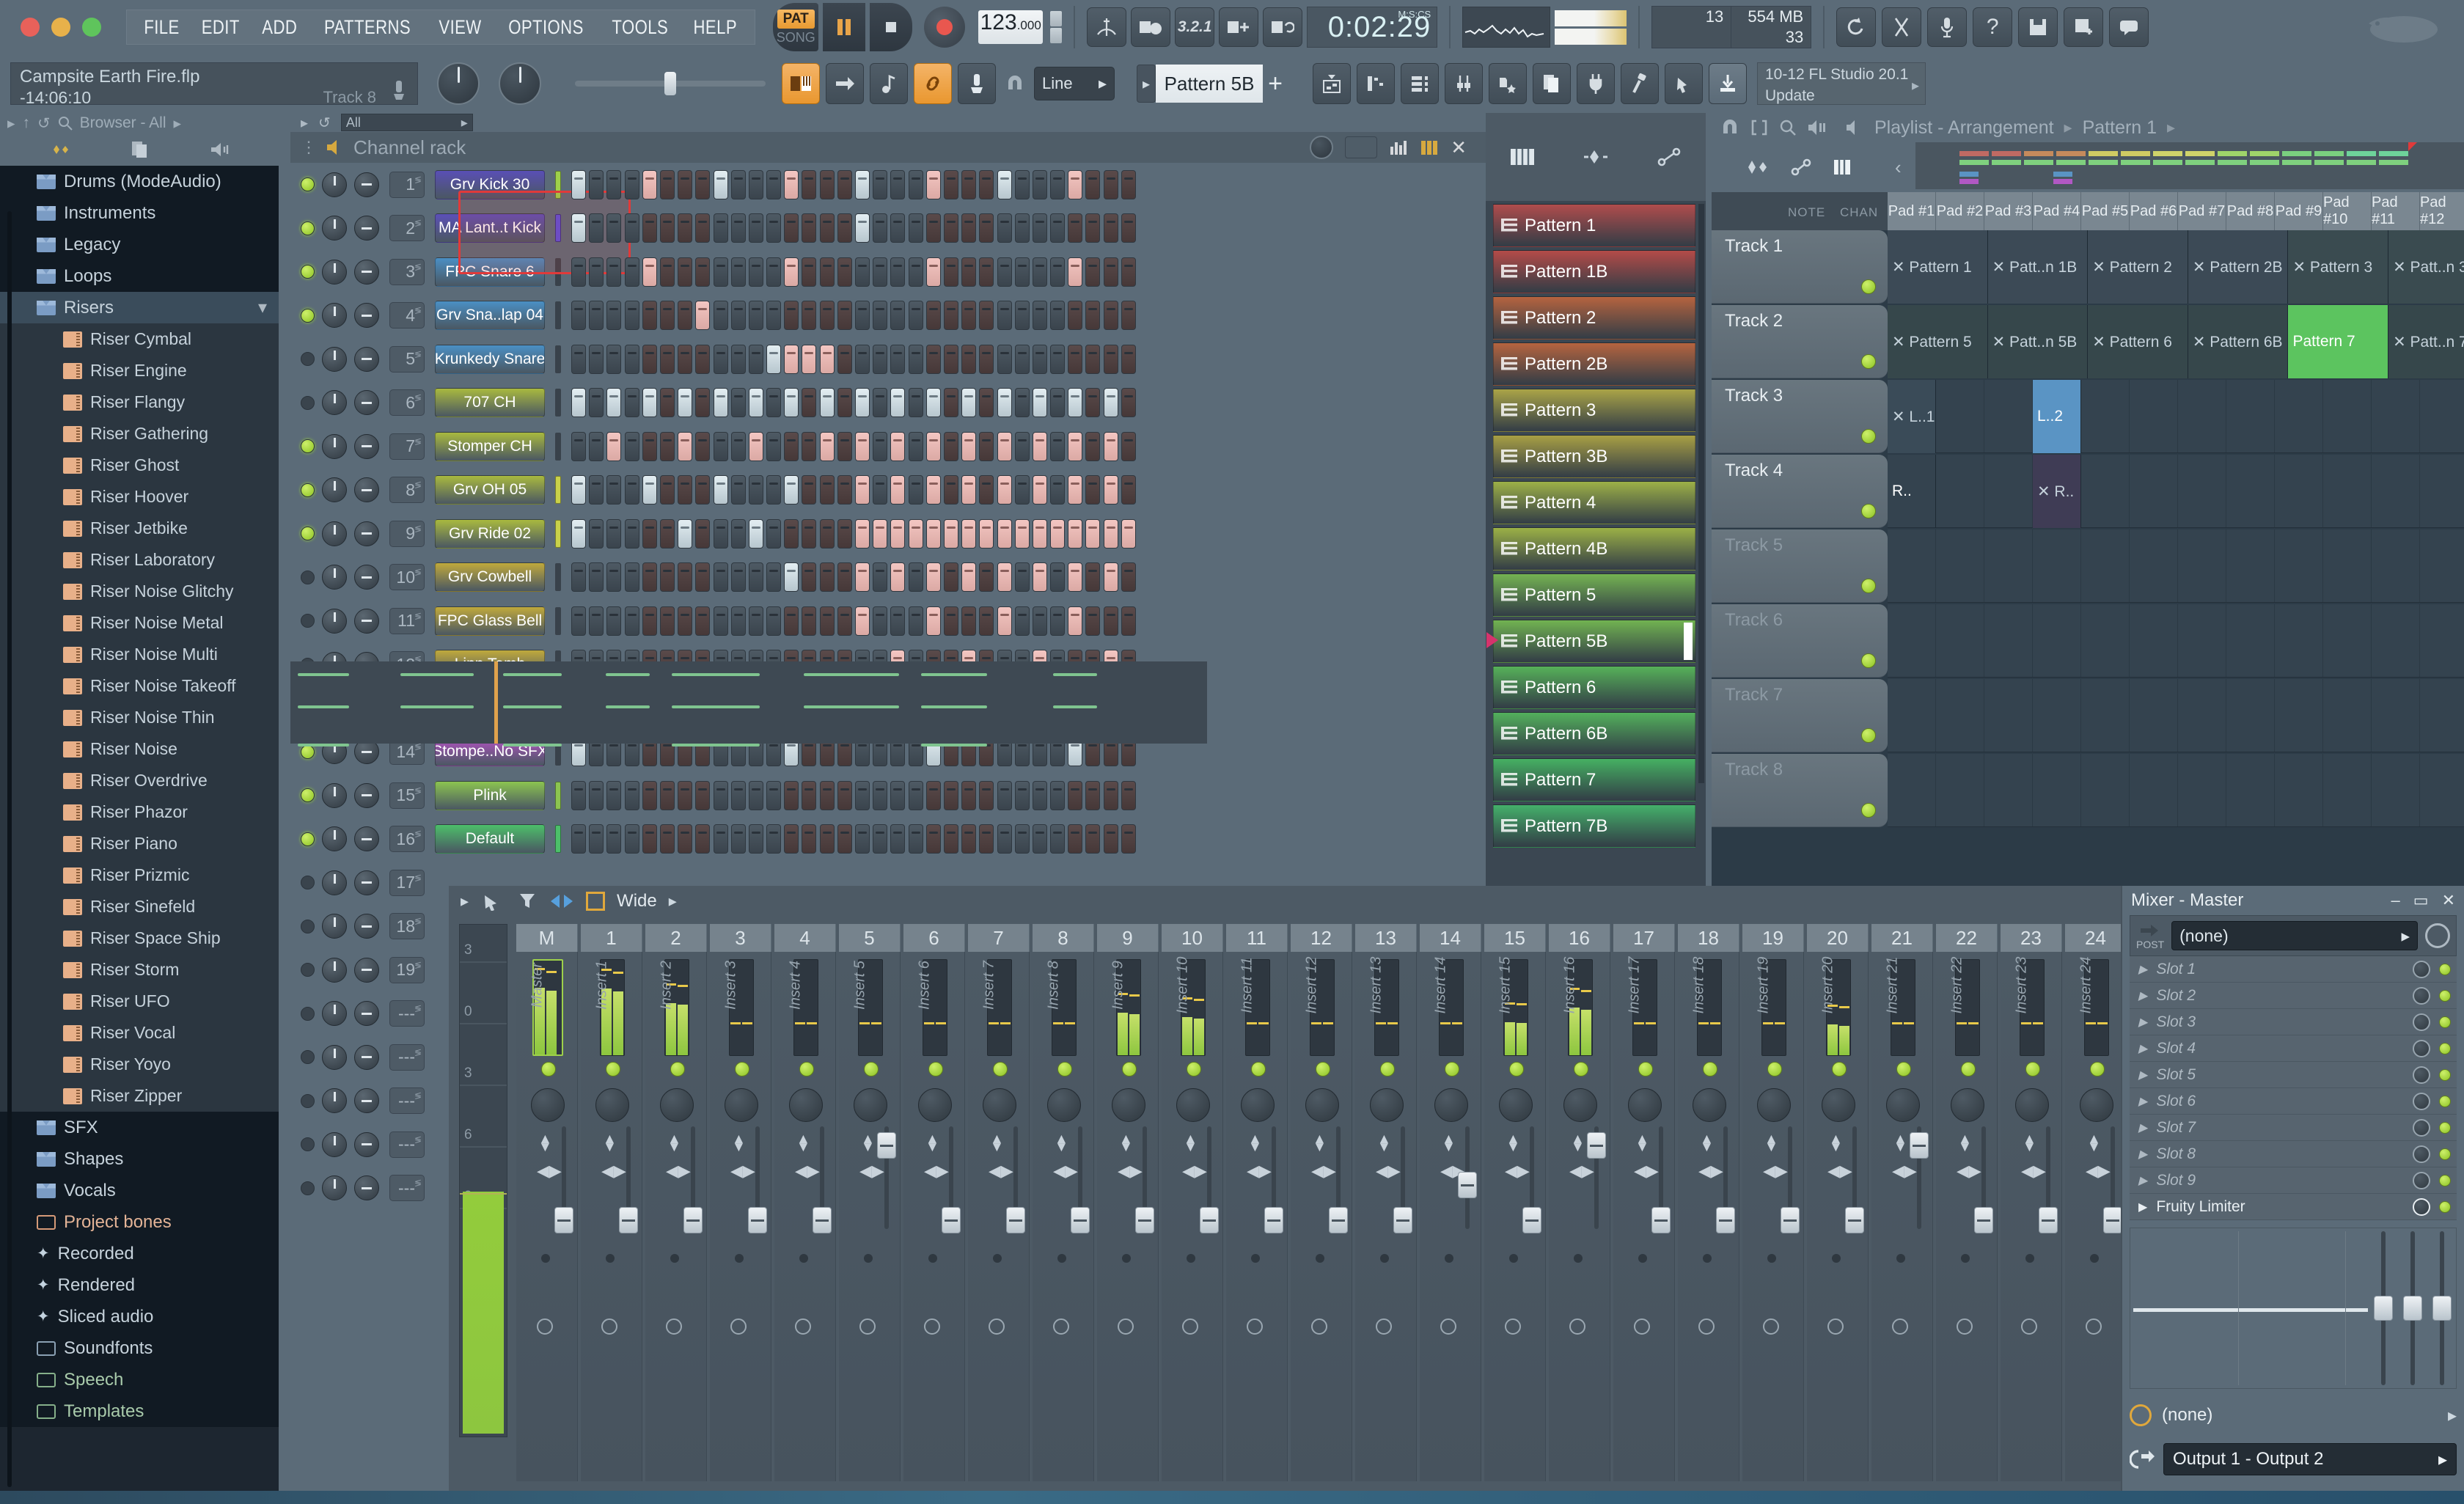  What do you see at coordinates (407, 969) in the screenshot?
I see `channel-number: 19 ≶` at bounding box center [407, 969].